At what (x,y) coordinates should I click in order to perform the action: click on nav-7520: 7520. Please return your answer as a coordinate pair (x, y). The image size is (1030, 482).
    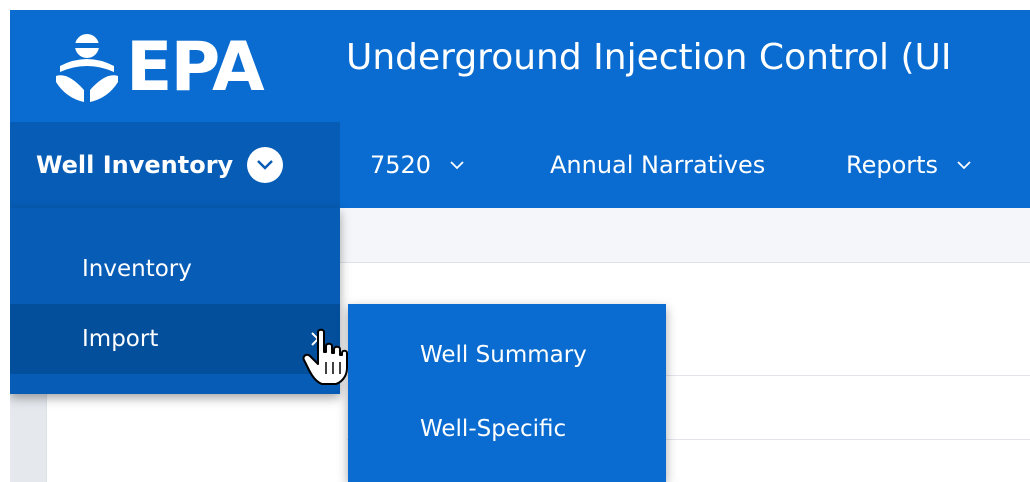
    Looking at the image, I should click on (417, 165).